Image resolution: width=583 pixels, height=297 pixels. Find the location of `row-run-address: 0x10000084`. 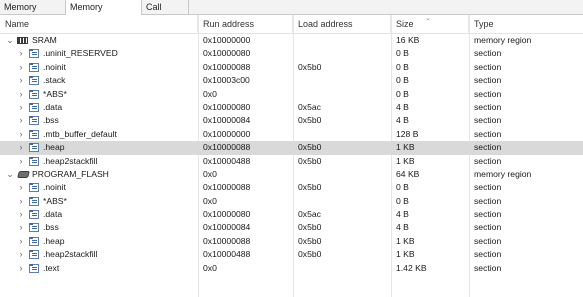

row-run-address: 0x10000084 is located at coordinates (227, 120).